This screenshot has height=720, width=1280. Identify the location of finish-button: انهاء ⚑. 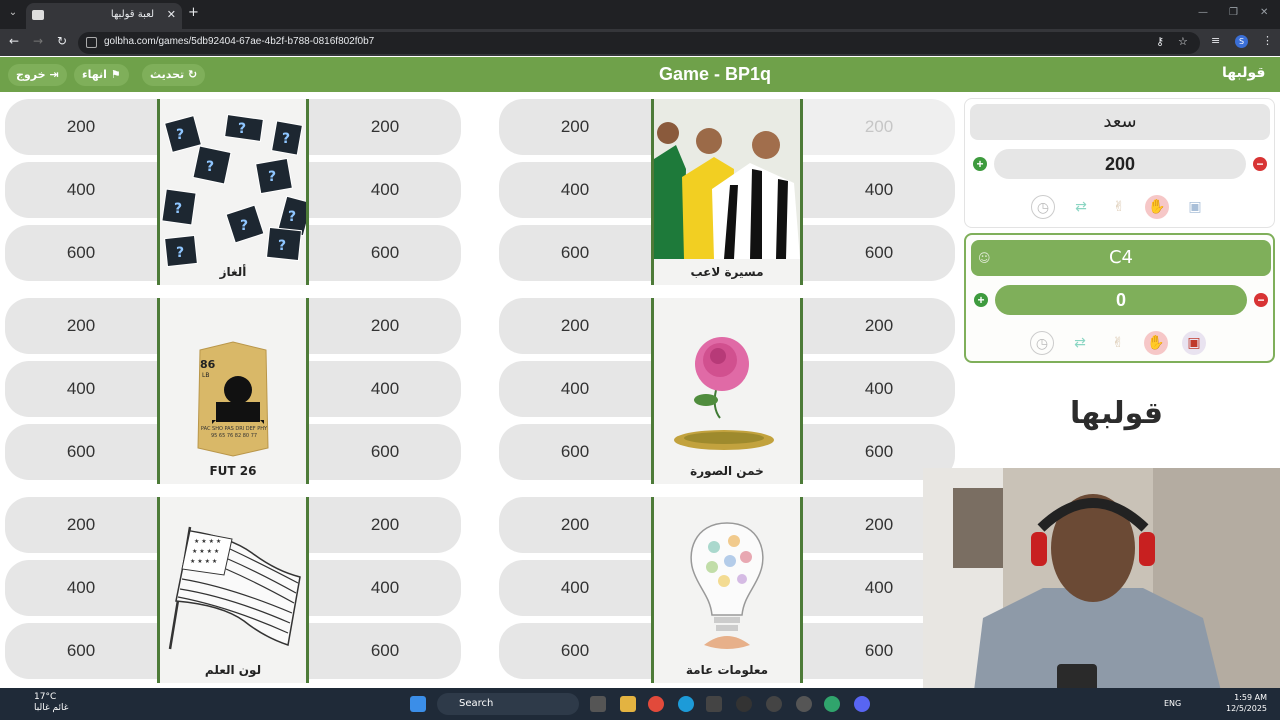
(101, 75).